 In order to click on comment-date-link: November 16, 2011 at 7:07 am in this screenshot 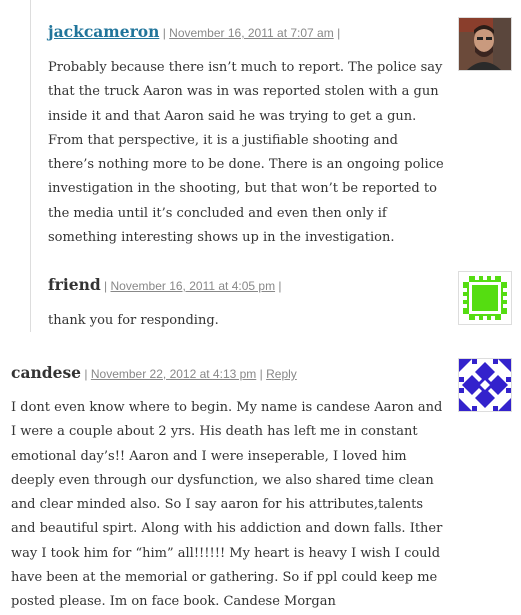, I will do `click(251, 33)`.